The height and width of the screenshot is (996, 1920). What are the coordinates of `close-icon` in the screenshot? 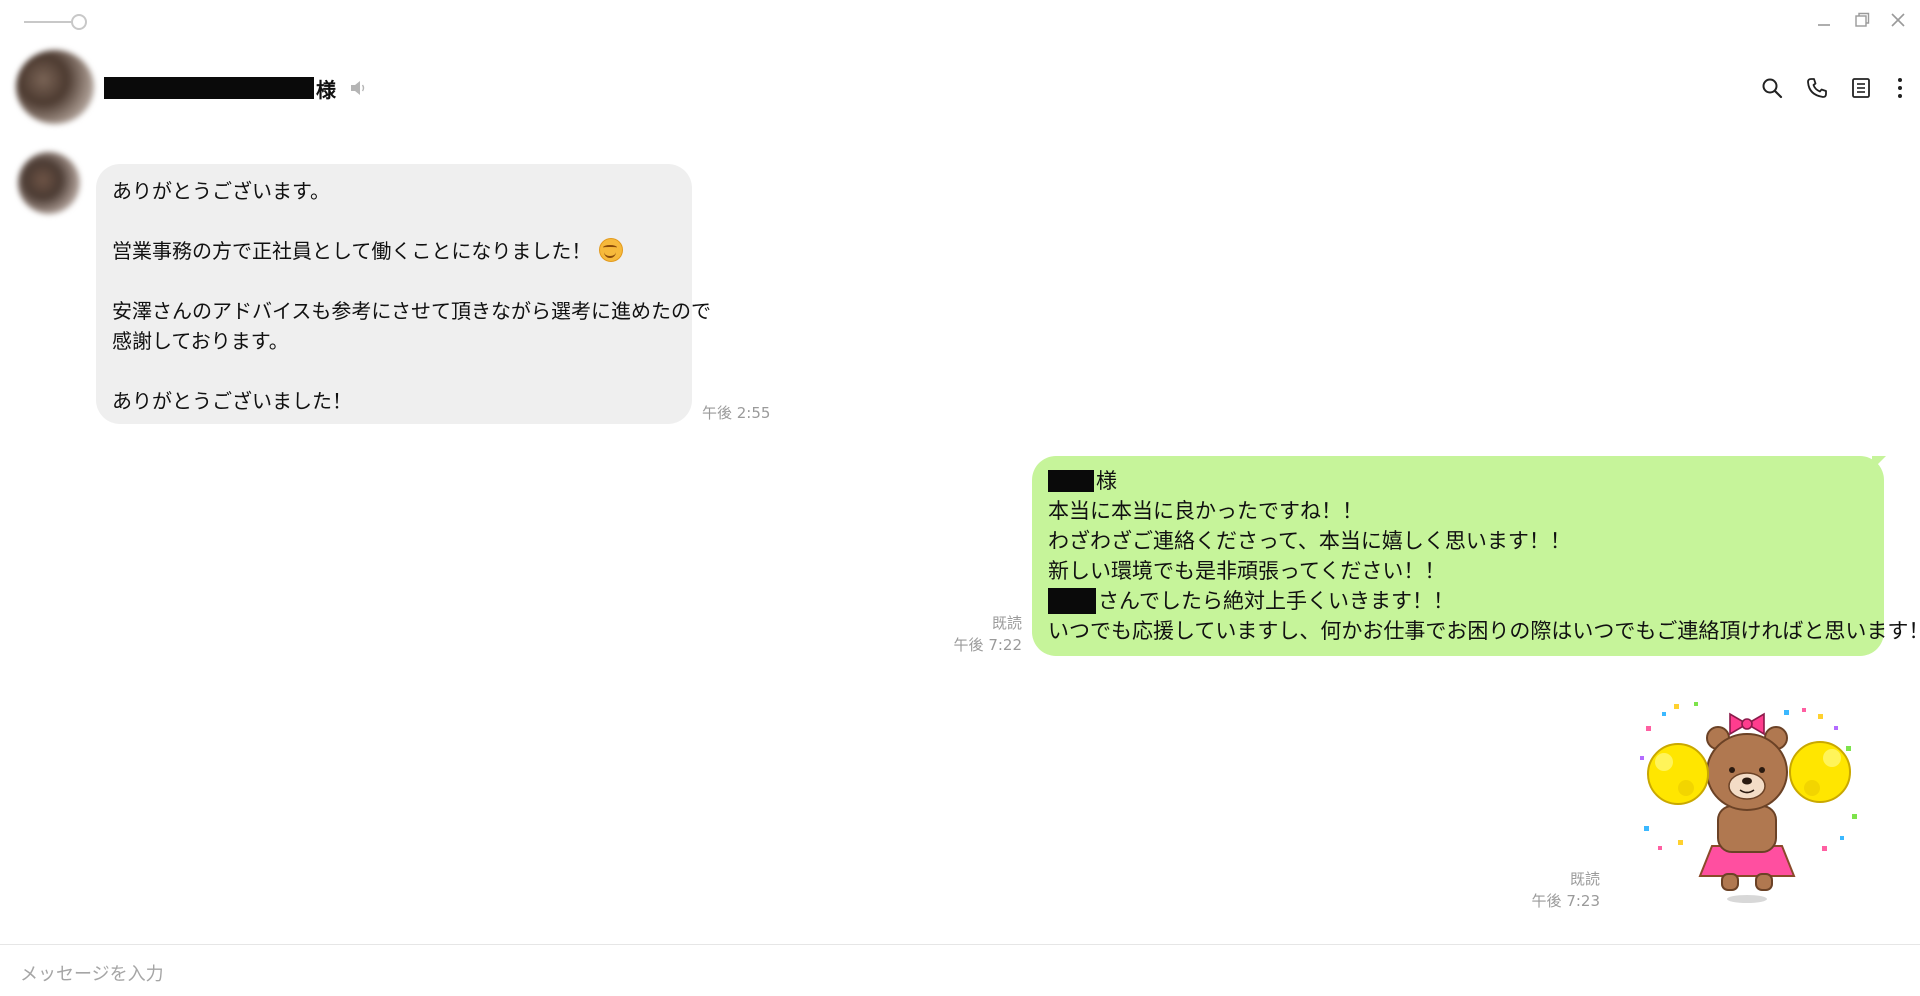 It's located at (1898, 20).